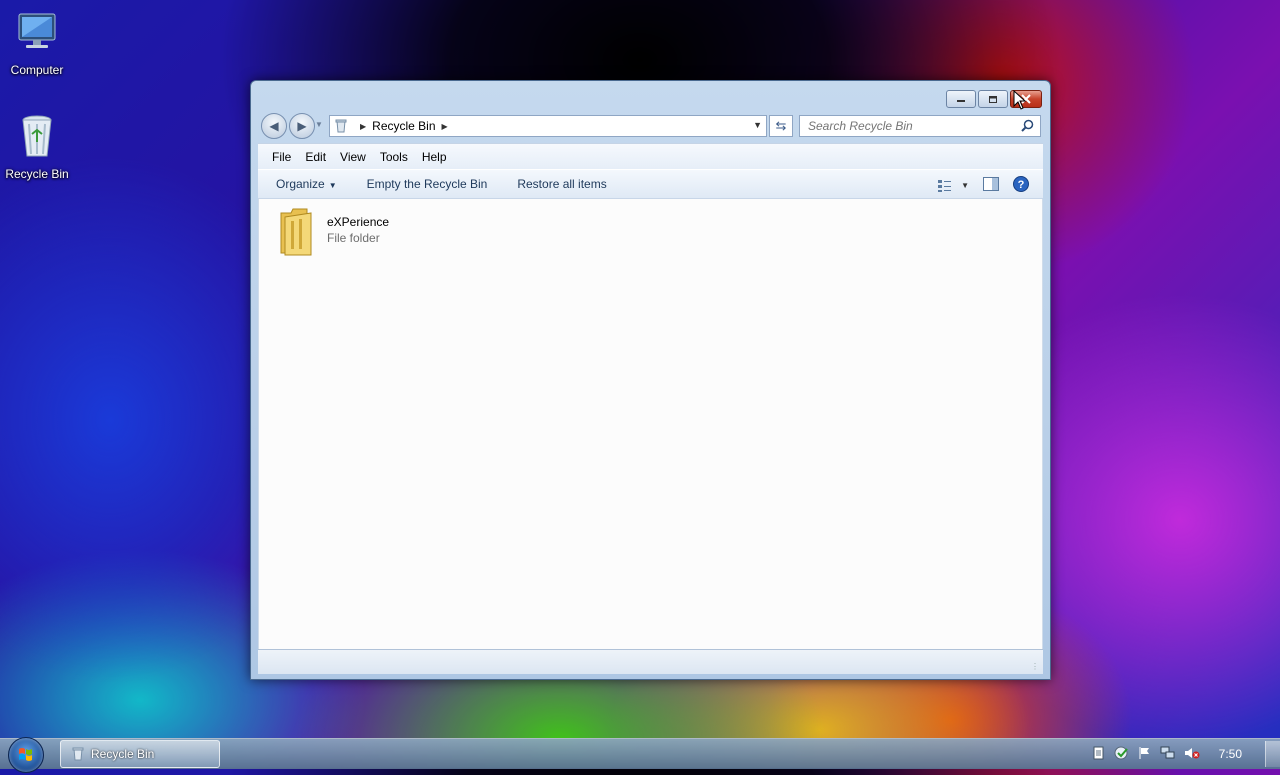 The width and height of the screenshot is (1280, 775). I want to click on restore-all-items-button: Restore all items, so click(561, 184).